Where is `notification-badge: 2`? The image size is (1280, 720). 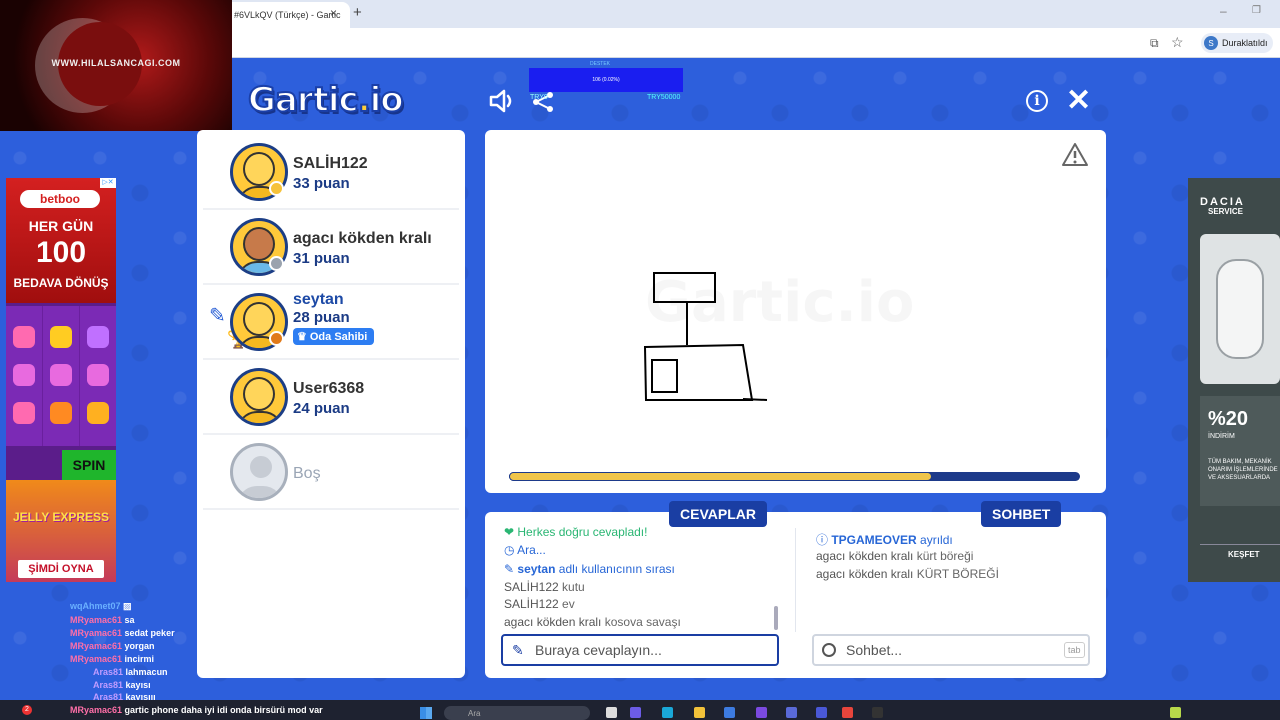 notification-badge: 2 is located at coordinates (27, 710).